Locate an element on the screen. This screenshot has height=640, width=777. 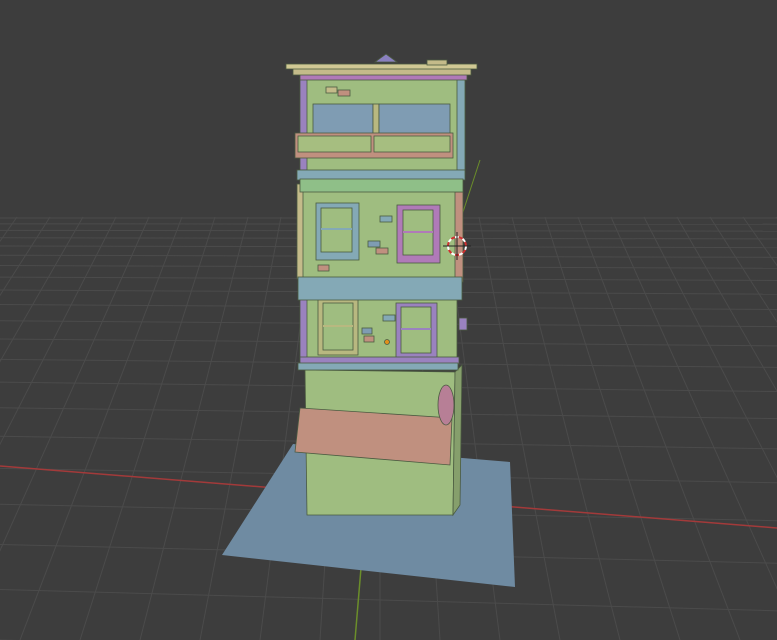
roof-vent is located at coordinates (386, 58).